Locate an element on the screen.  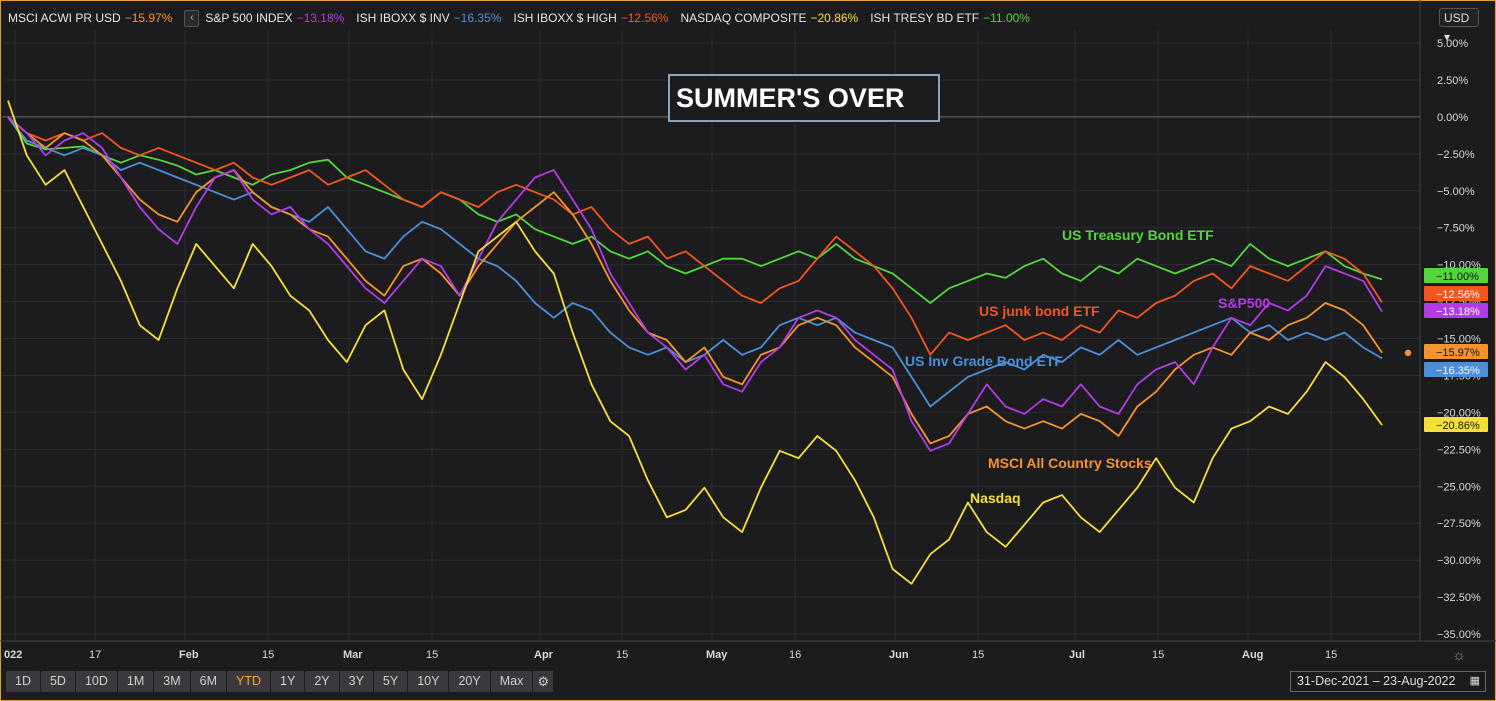
chart-title: SUMMER'S OVER is located at coordinates (790, 98).